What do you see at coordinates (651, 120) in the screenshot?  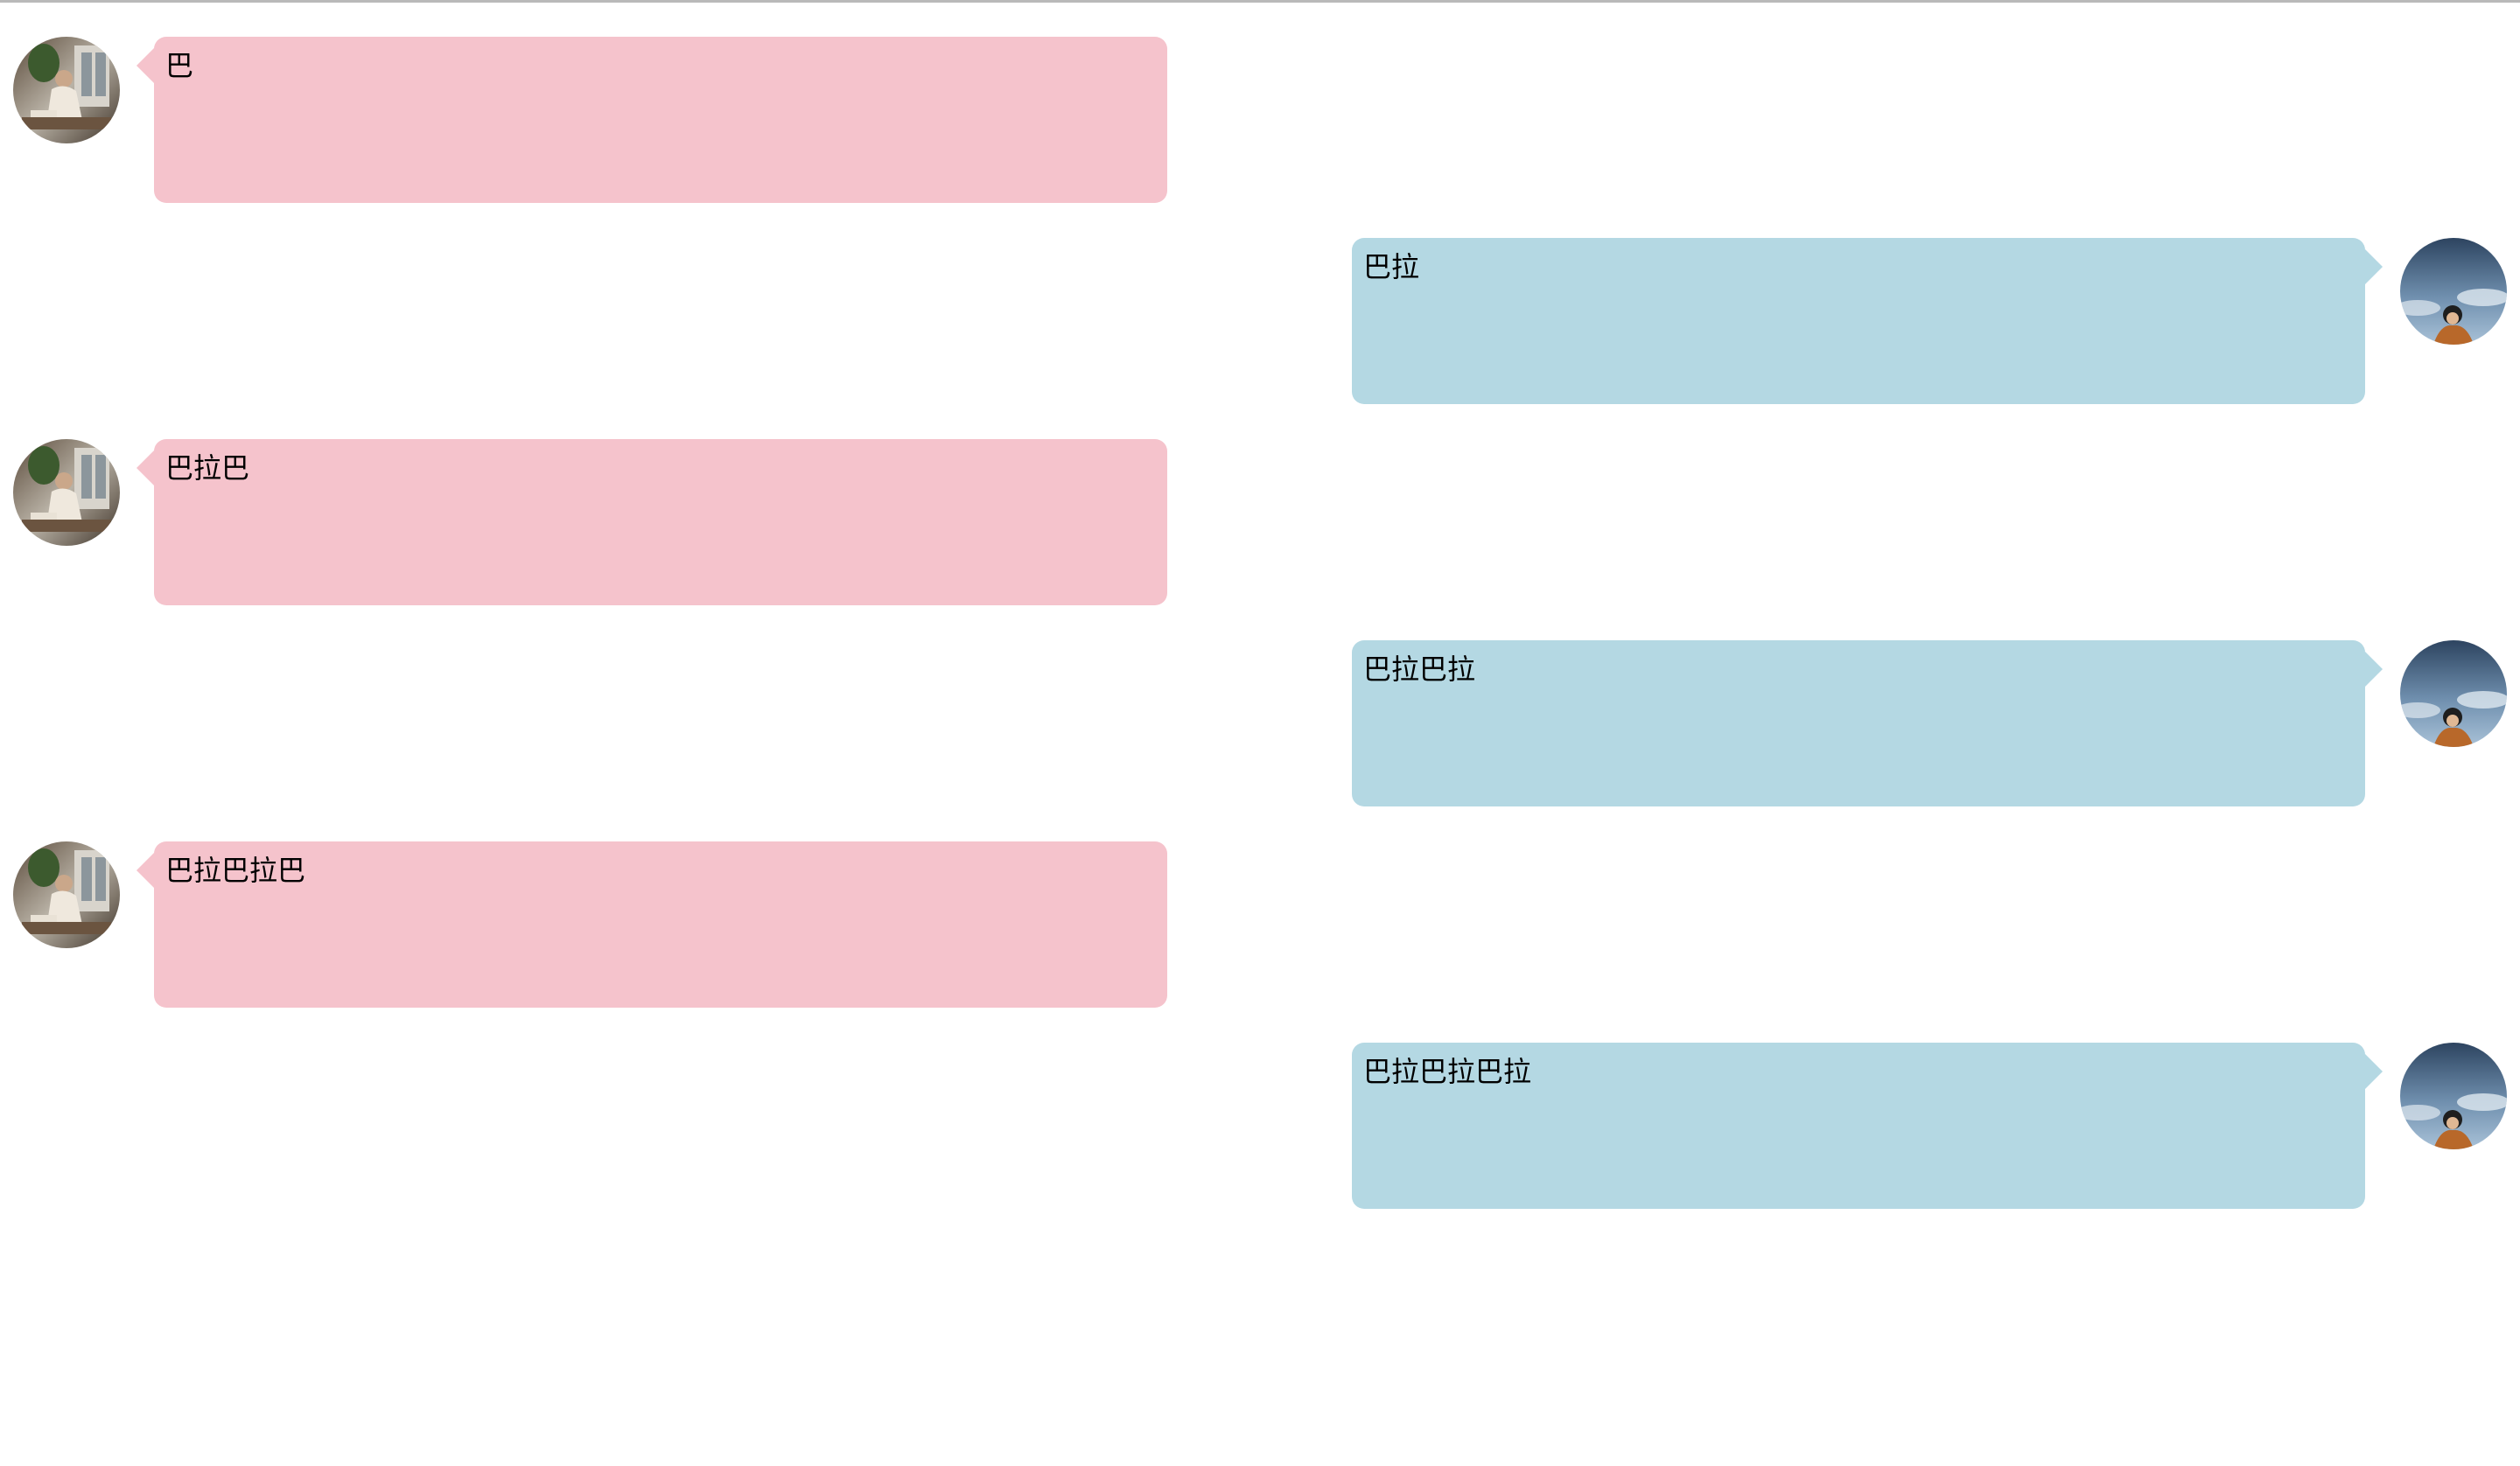 I see `message-bubble: 巴` at bounding box center [651, 120].